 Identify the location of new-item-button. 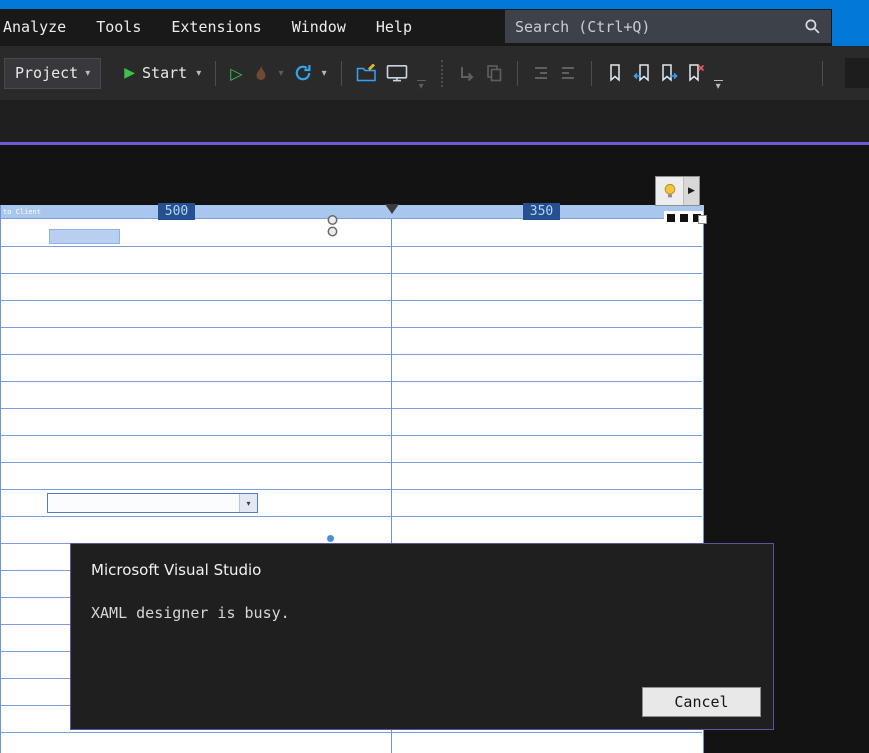
(366, 73).